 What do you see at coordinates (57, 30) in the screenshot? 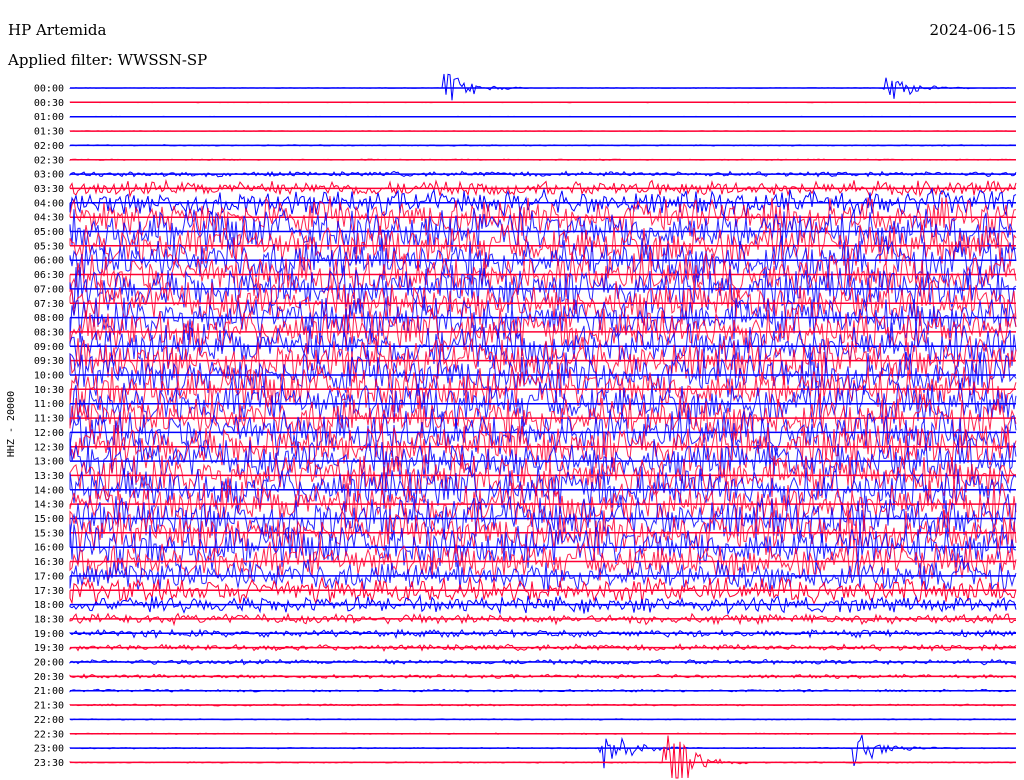
I see `station-title: HP Artemida` at bounding box center [57, 30].